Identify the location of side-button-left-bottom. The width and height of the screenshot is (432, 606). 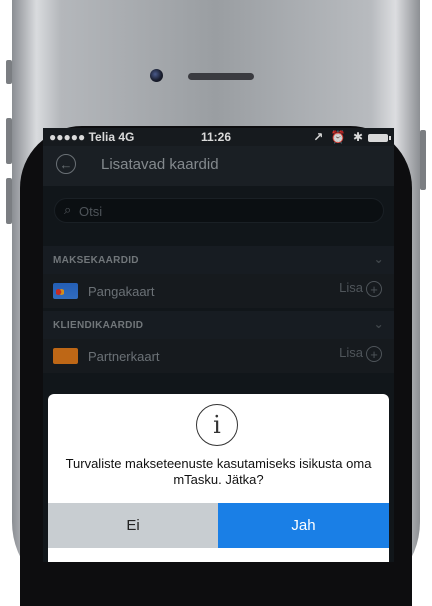
(9, 201).